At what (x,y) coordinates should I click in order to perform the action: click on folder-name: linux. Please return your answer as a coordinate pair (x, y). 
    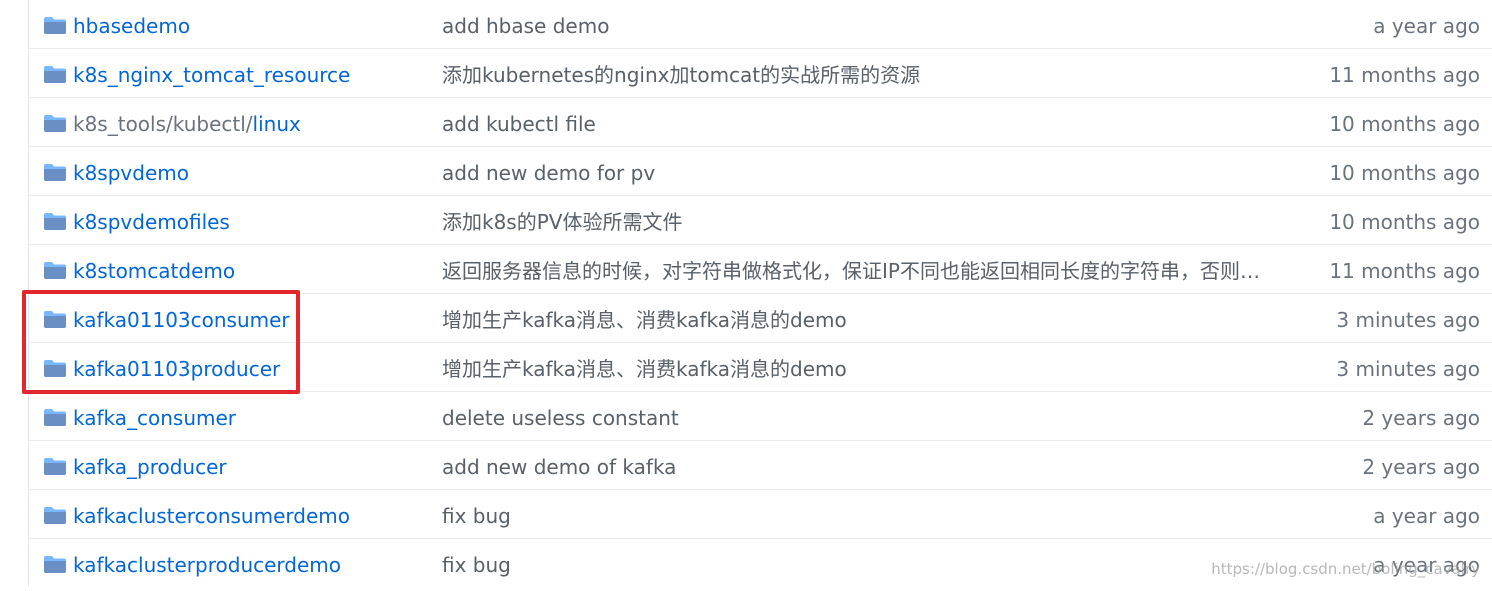
    Looking at the image, I should click on (277, 124).